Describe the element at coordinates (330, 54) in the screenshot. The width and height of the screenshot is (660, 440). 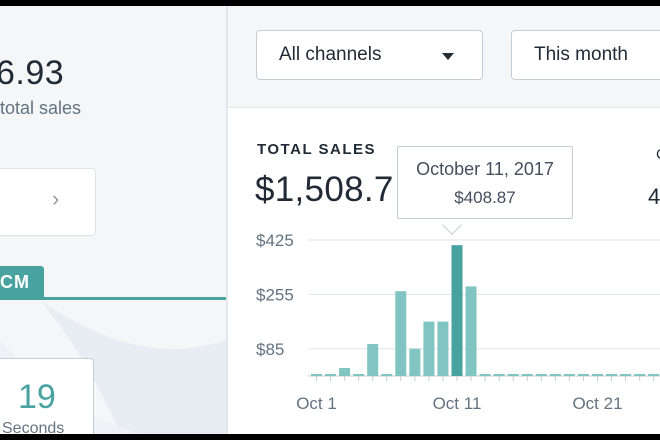
I see `channels-select-value: All channels` at that location.